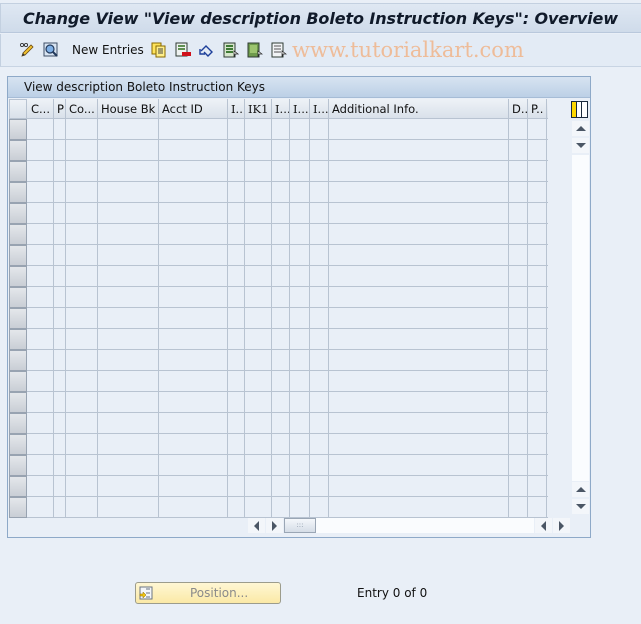 The image size is (641, 624). What do you see at coordinates (580, 145) in the screenshot?
I see `scroll-down-button` at bounding box center [580, 145].